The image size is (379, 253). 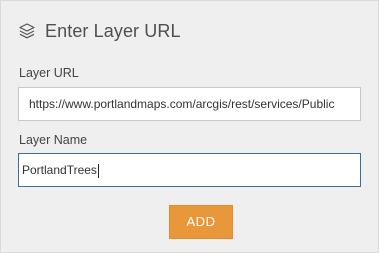 What do you see at coordinates (113, 30) in the screenshot?
I see `panel-title: Enter Layer URL` at bounding box center [113, 30].